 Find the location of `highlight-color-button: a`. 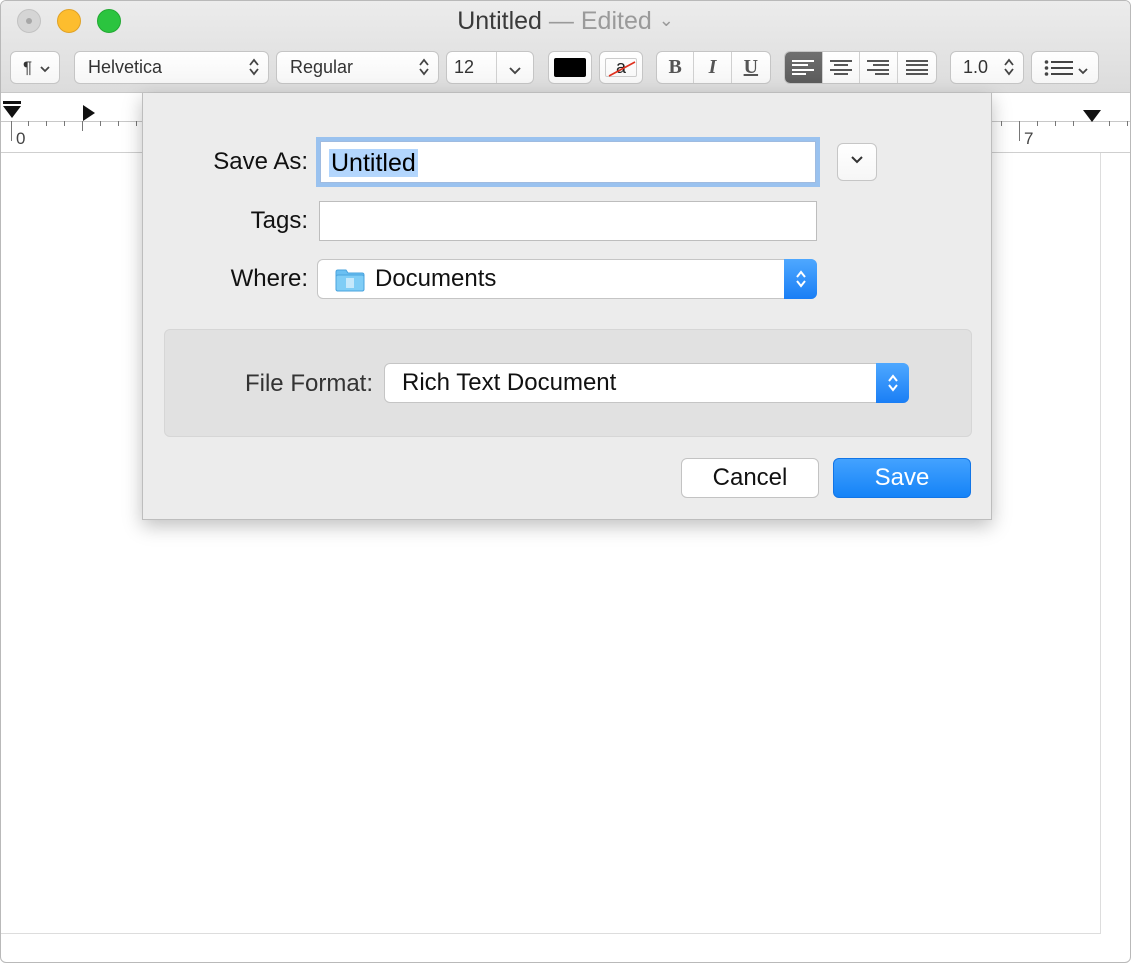

highlight-color-button: a is located at coordinates (621, 67).